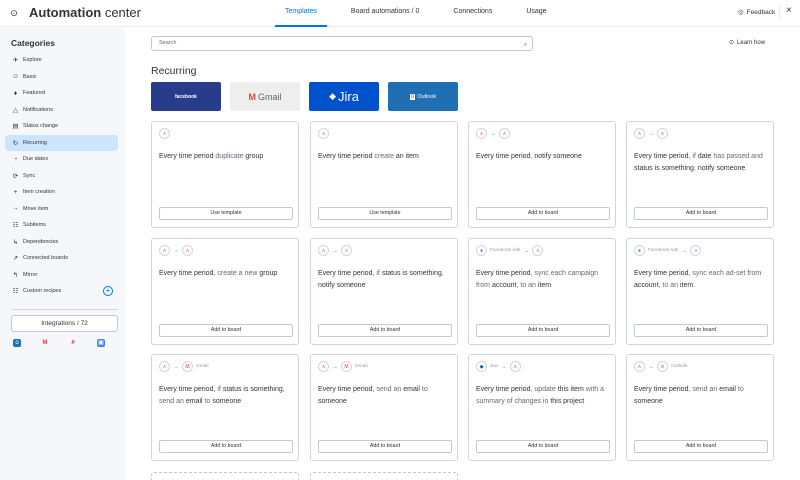 This screenshot has width=800, height=480. Describe the element at coordinates (61, 192) in the screenshot. I see `sidebar-item-item-creation: + Item creation` at that location.